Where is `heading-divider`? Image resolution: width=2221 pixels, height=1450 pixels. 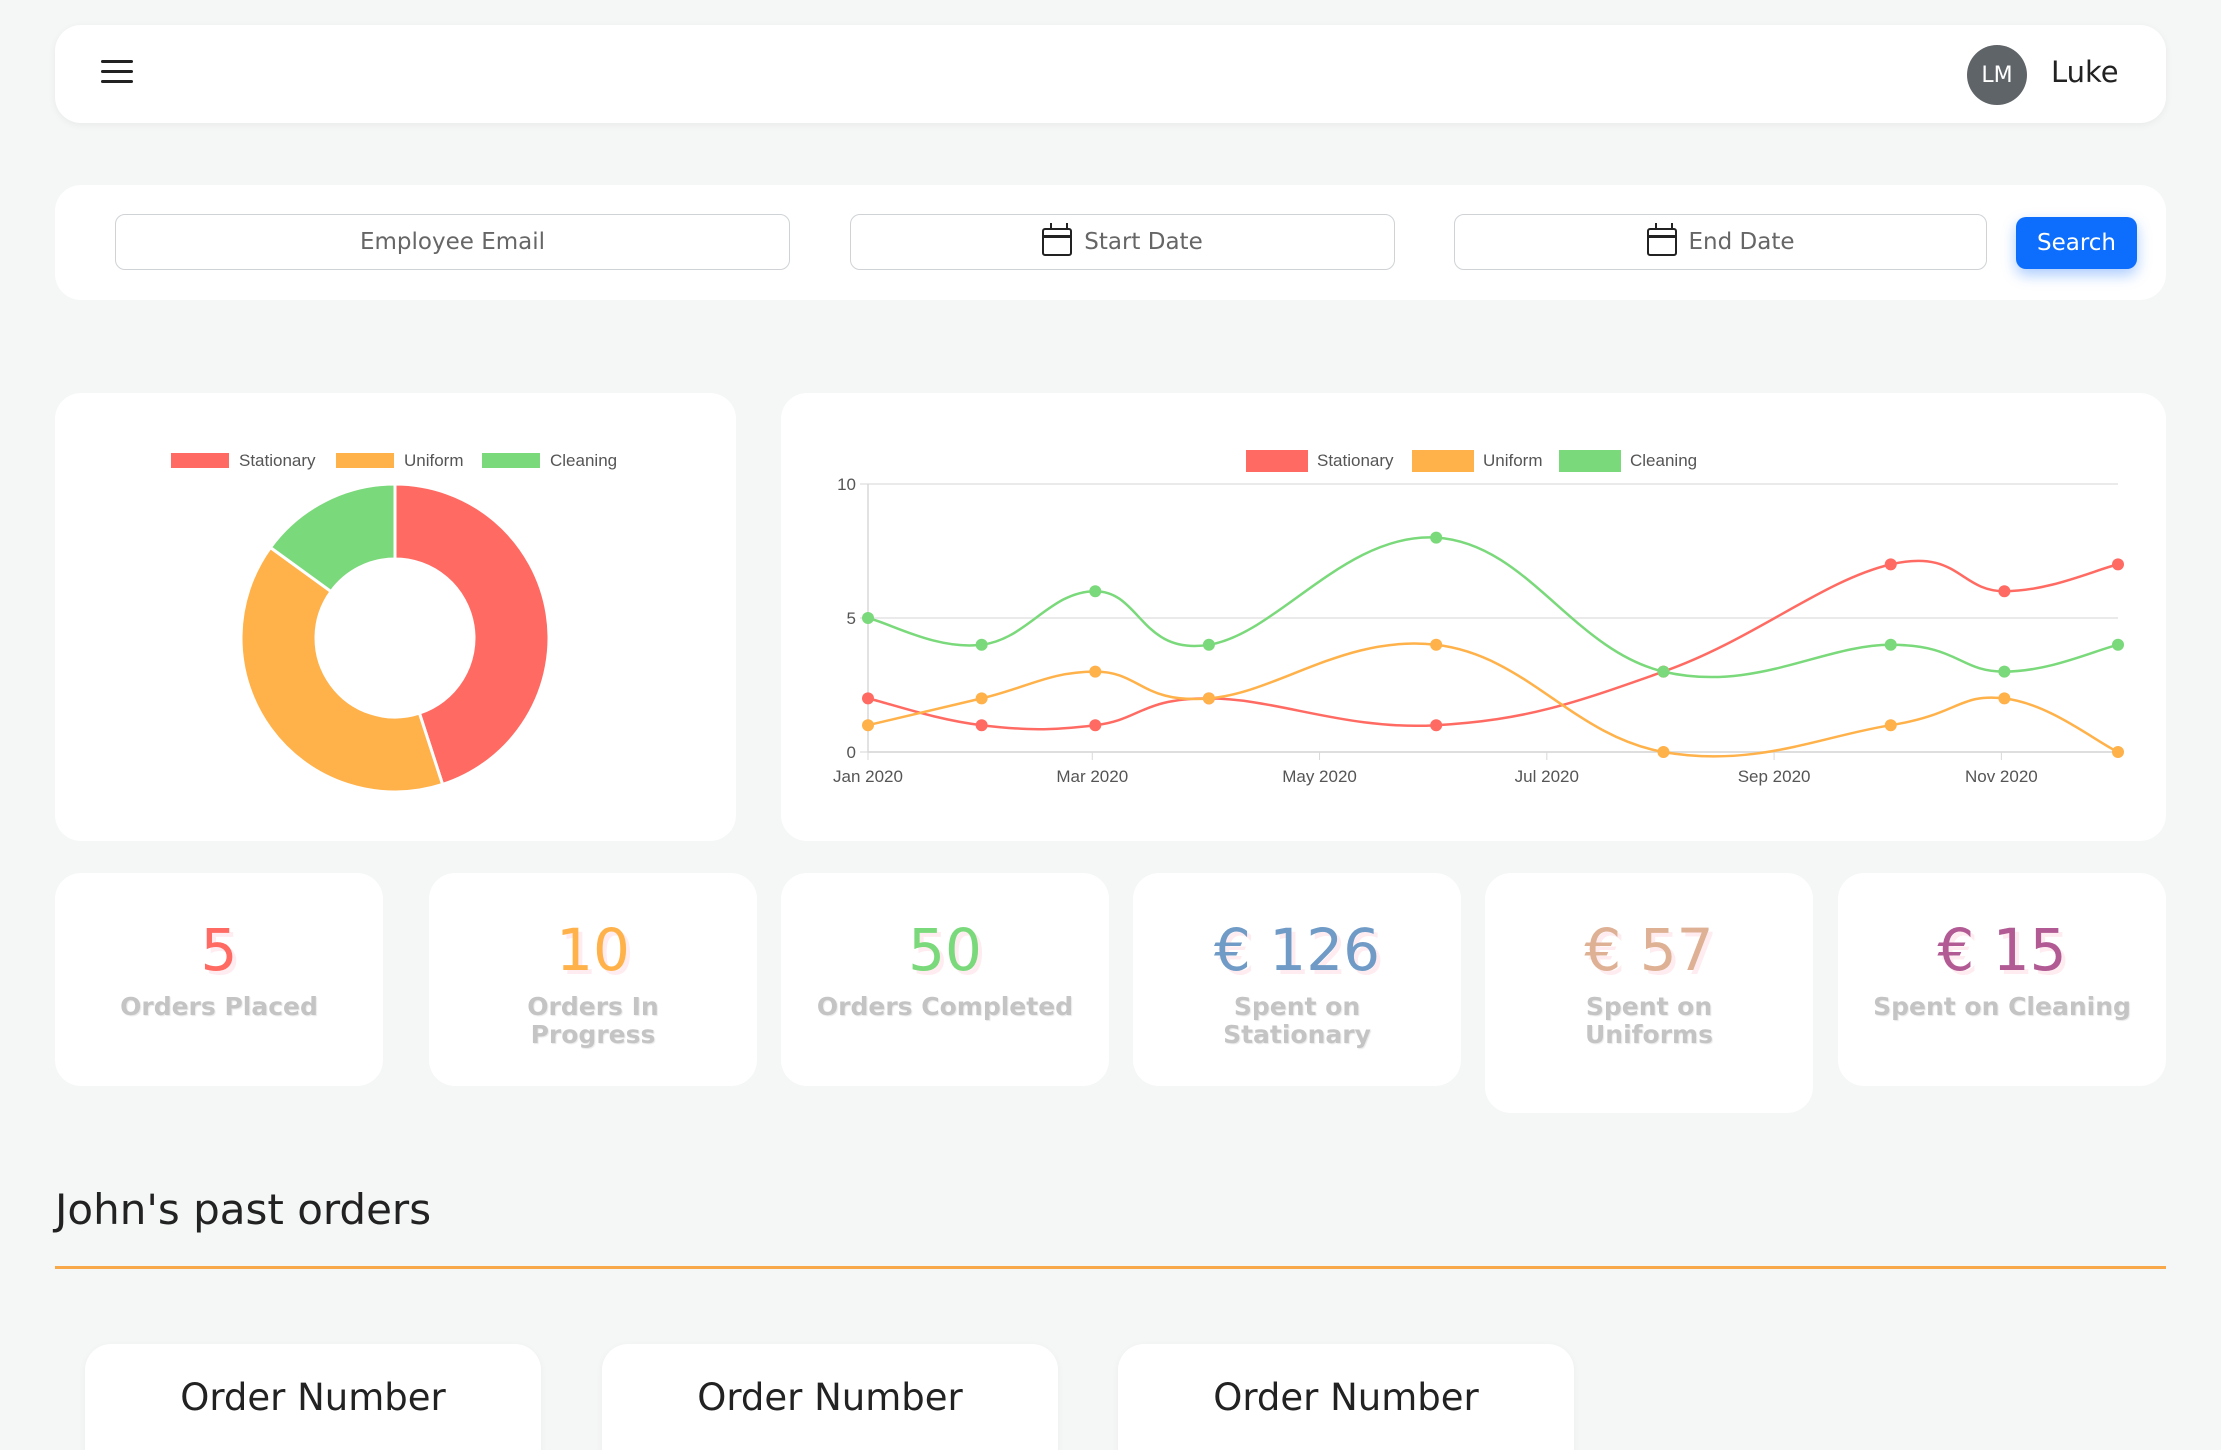
heading-divider is located at coordinates (1110, 1267).